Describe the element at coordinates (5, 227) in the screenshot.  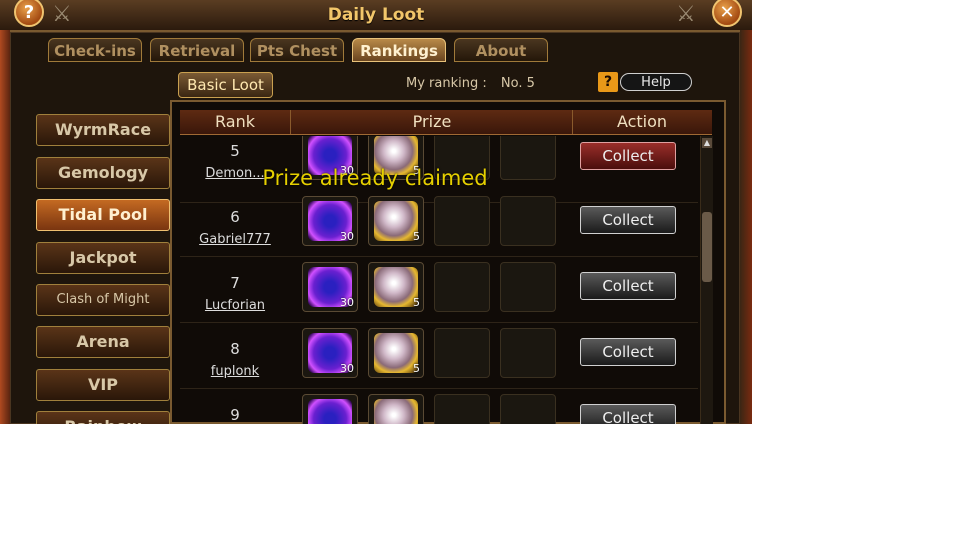
I see `frame-left-edge` at that location.